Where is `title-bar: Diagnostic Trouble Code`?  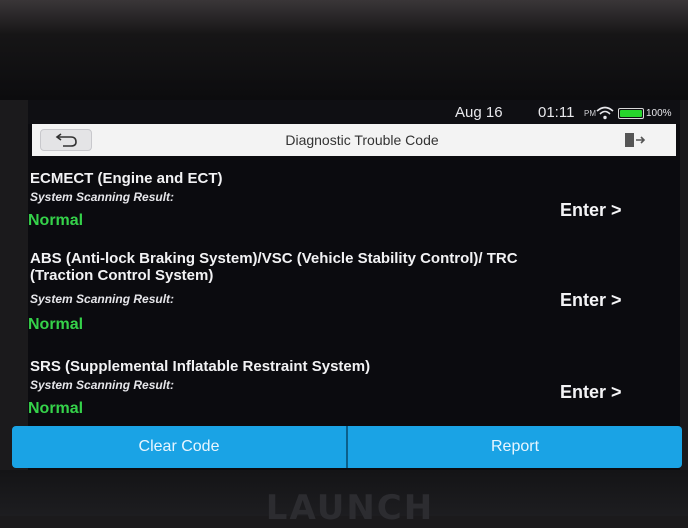 title-bar: Diagnostic Trouble Code is located at coordinates (354, 140).